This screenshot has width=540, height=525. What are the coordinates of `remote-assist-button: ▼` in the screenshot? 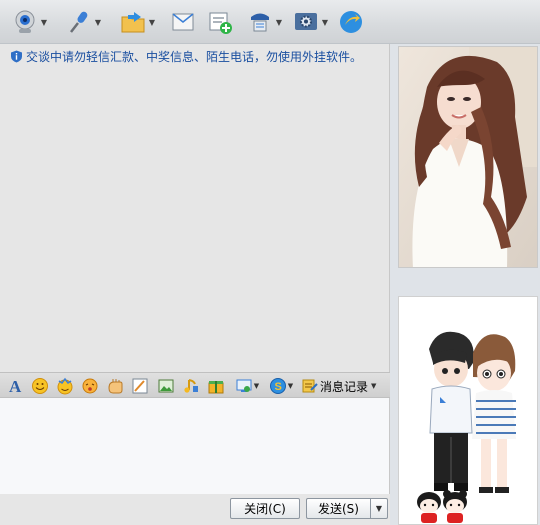 It's located at (265, 22).